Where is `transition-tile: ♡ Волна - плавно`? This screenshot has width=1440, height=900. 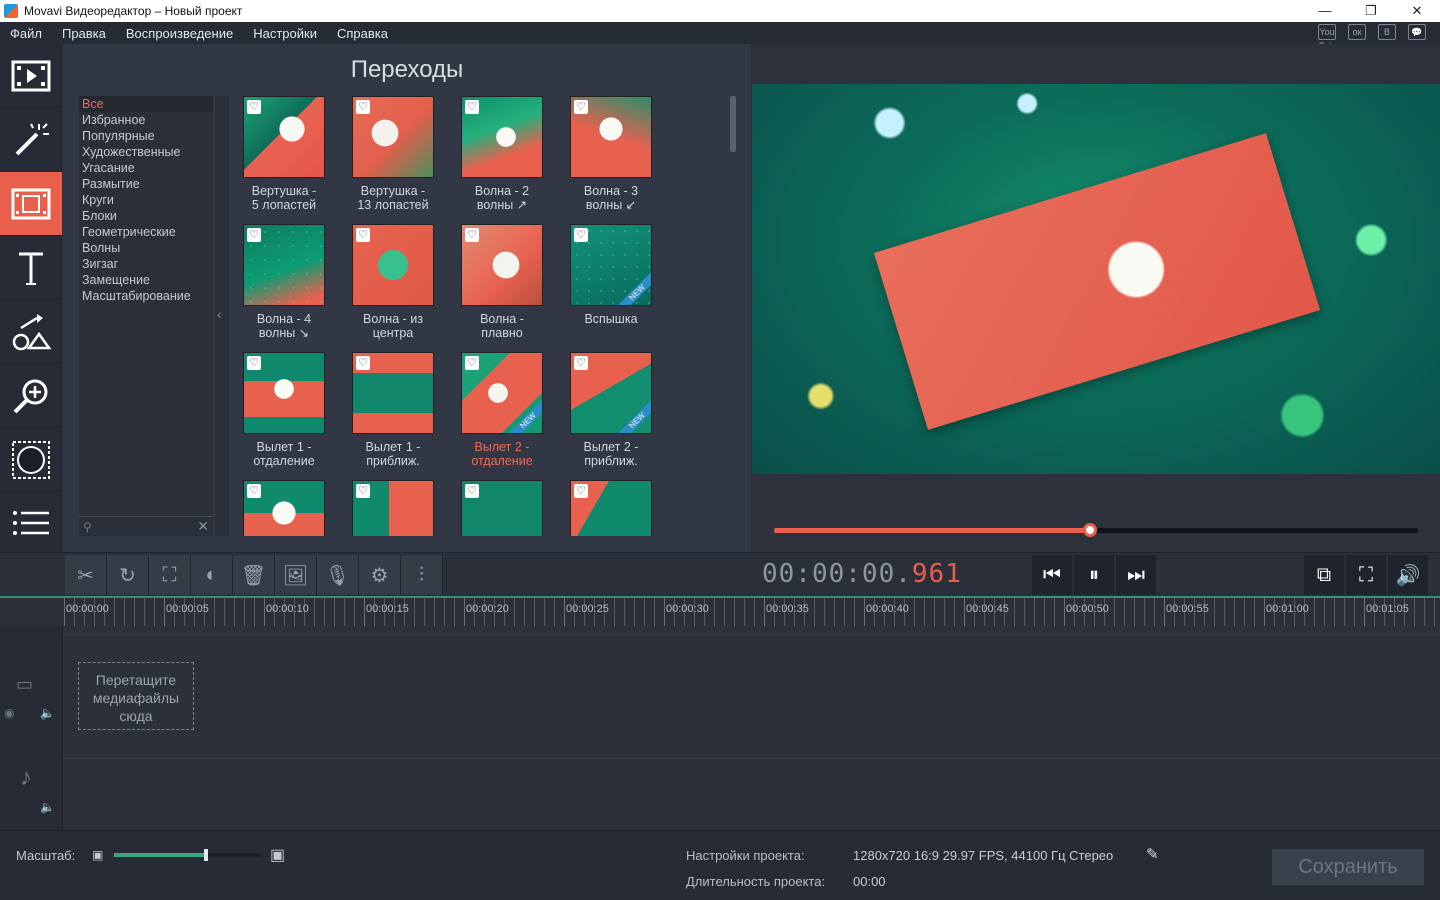
transition-tile: ♡ Волна - плавно is located at coordinates (498, 286).